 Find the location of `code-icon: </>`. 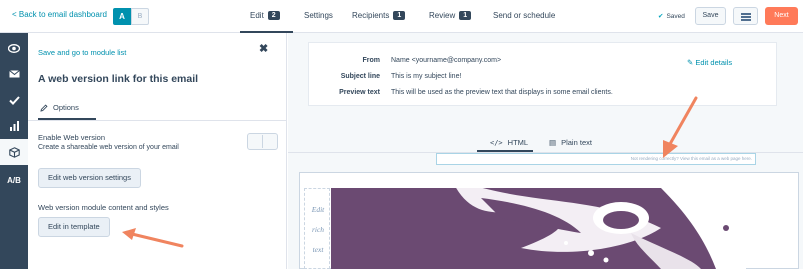

code-icon: </> is located at coordinates (496, 142).